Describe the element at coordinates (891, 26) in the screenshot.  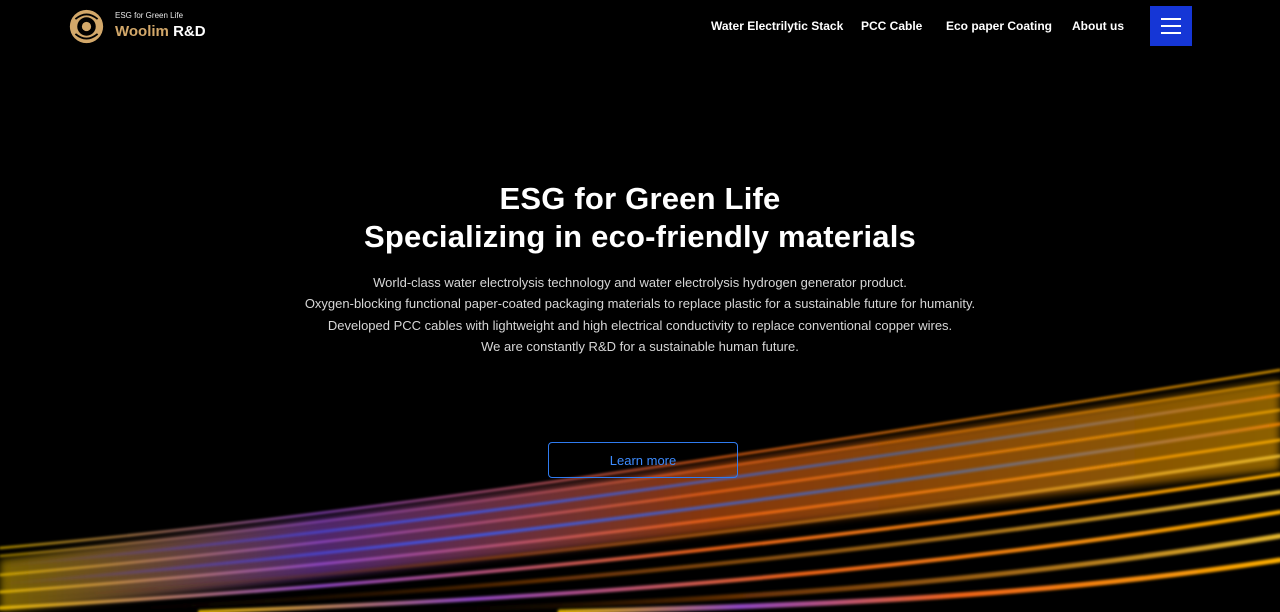
I see `nav-pcc-cable: PCC Cable` at that location.